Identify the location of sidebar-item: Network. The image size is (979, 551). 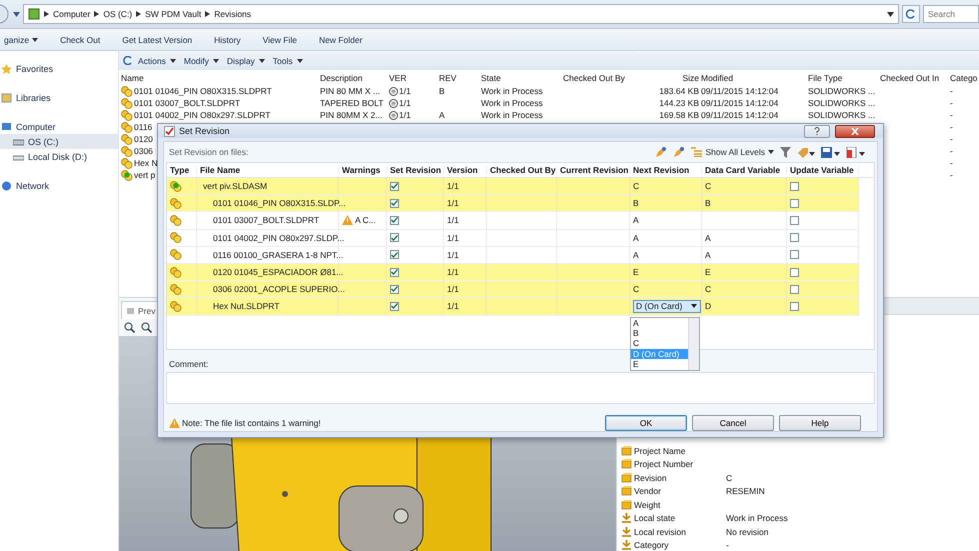
(59, 185).